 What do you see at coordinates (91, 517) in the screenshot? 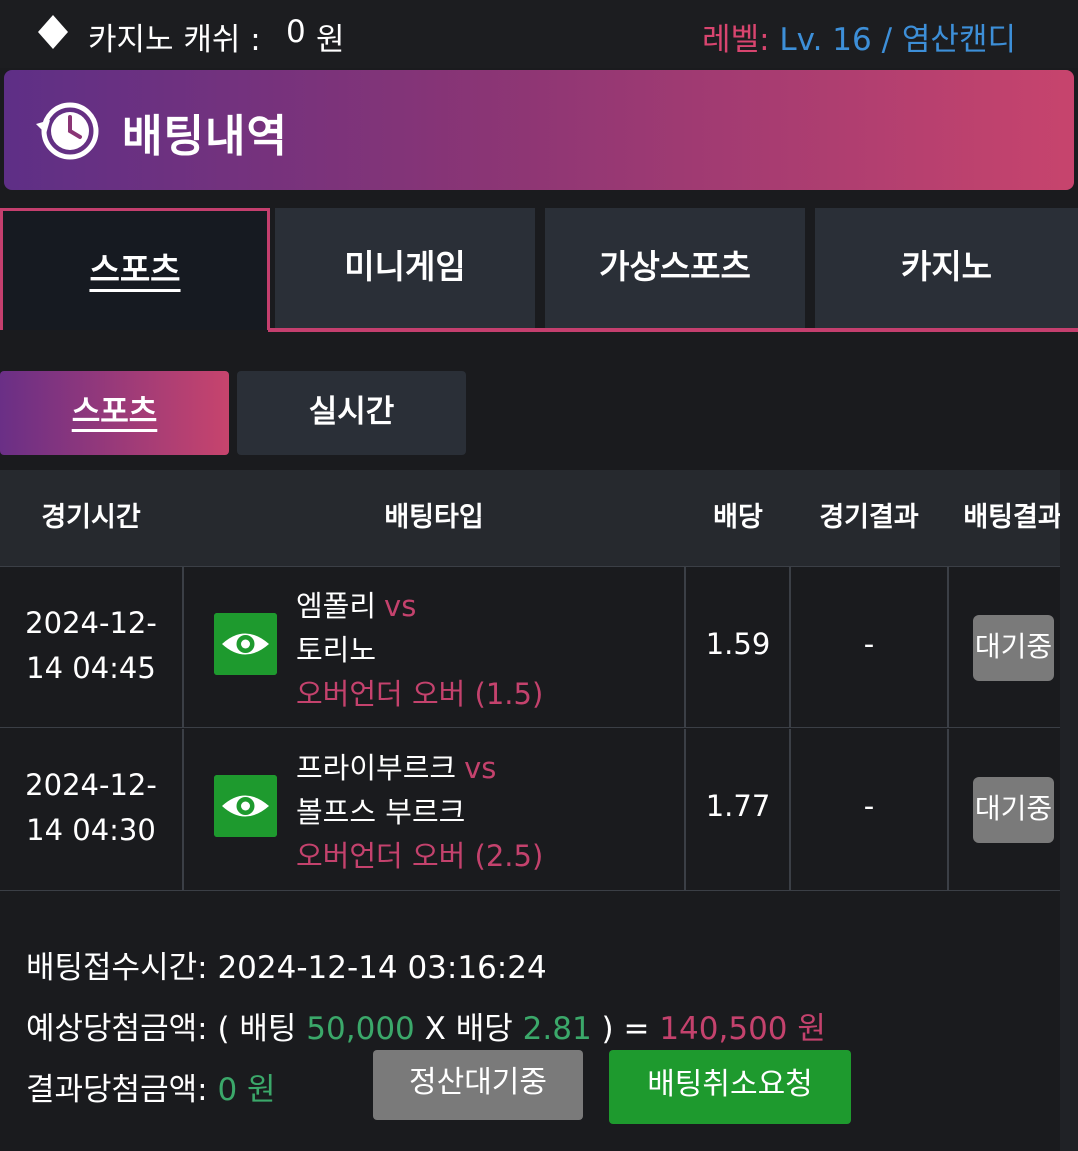
I see `col-game-time: 경기시간` at bounding box center [91, 517].